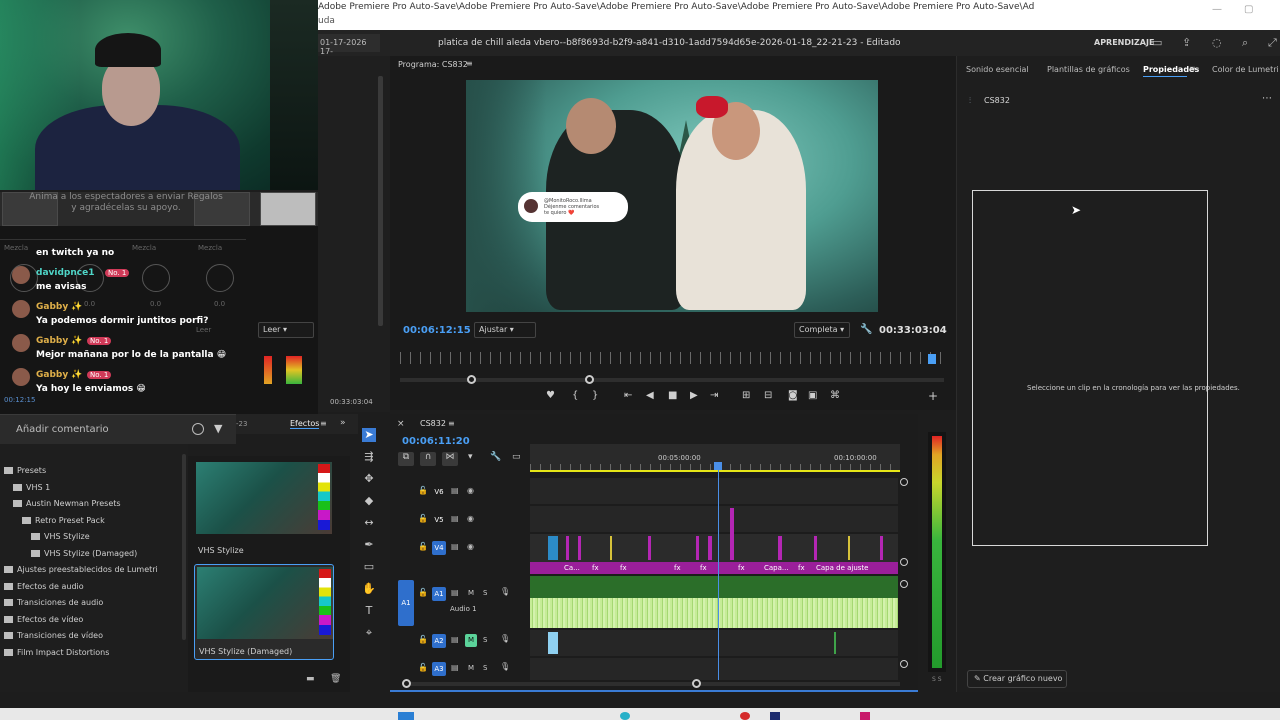  What do you see at coordinates (672, 358) in the screenshot?
I see `program-time-ruler` at bounding box center [672, 358].